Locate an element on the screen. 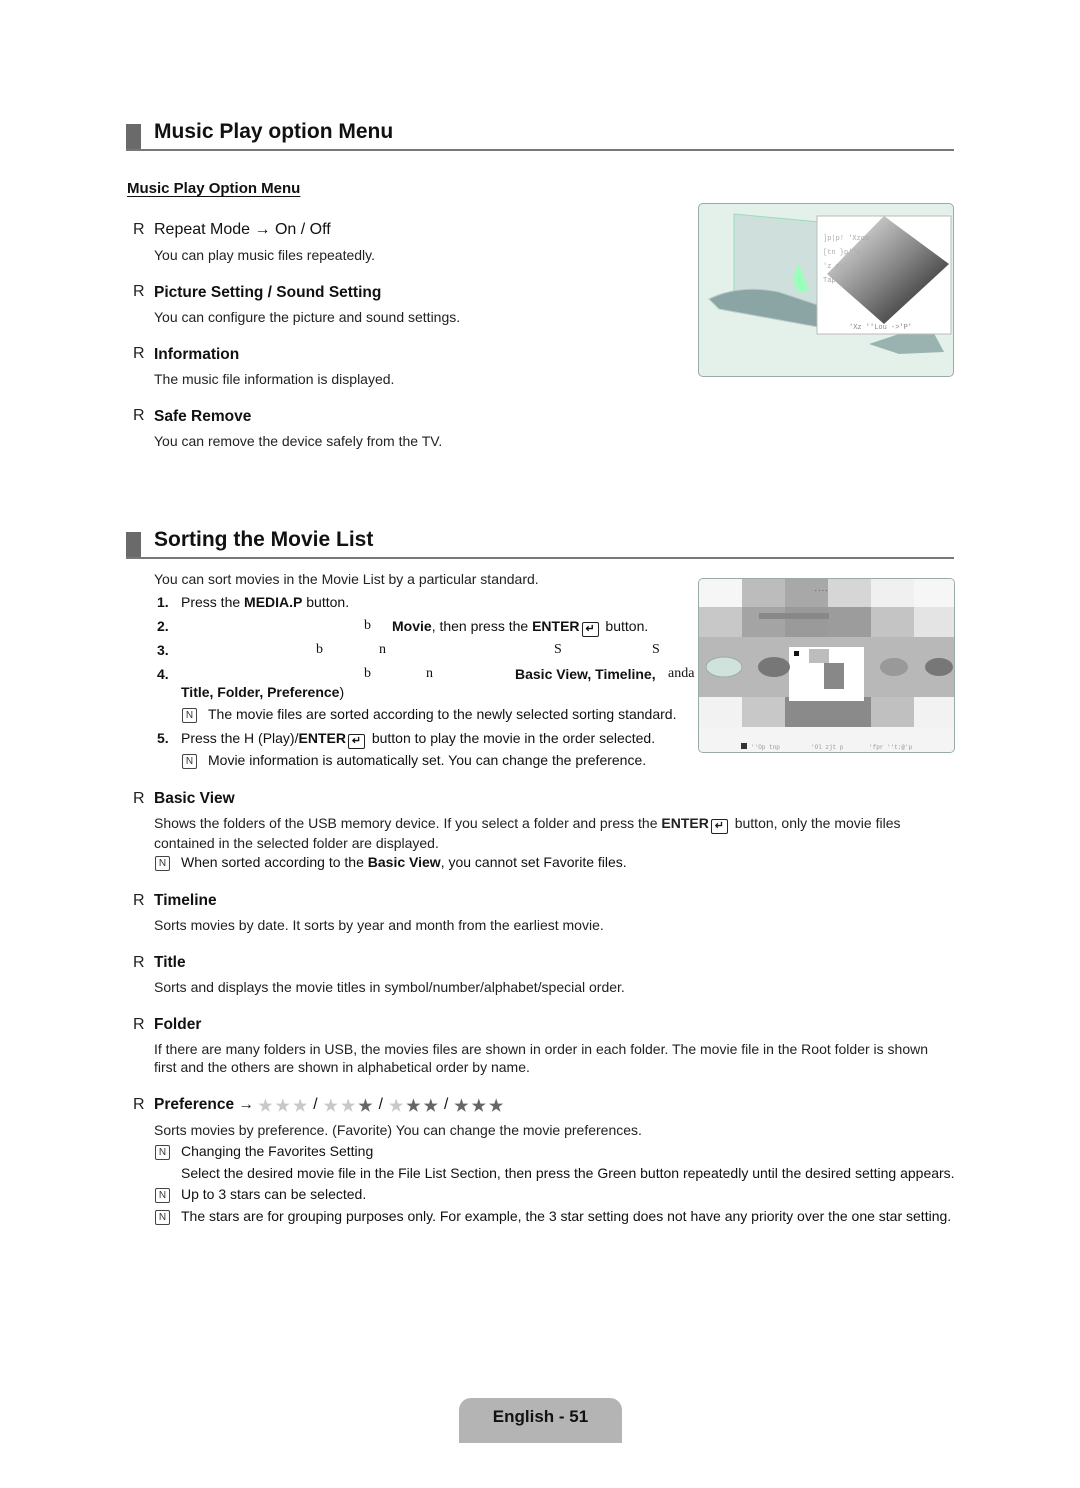 This screenshot has height=1488, width=1080. step-fragment: anda is located at coordinates (681, 673).